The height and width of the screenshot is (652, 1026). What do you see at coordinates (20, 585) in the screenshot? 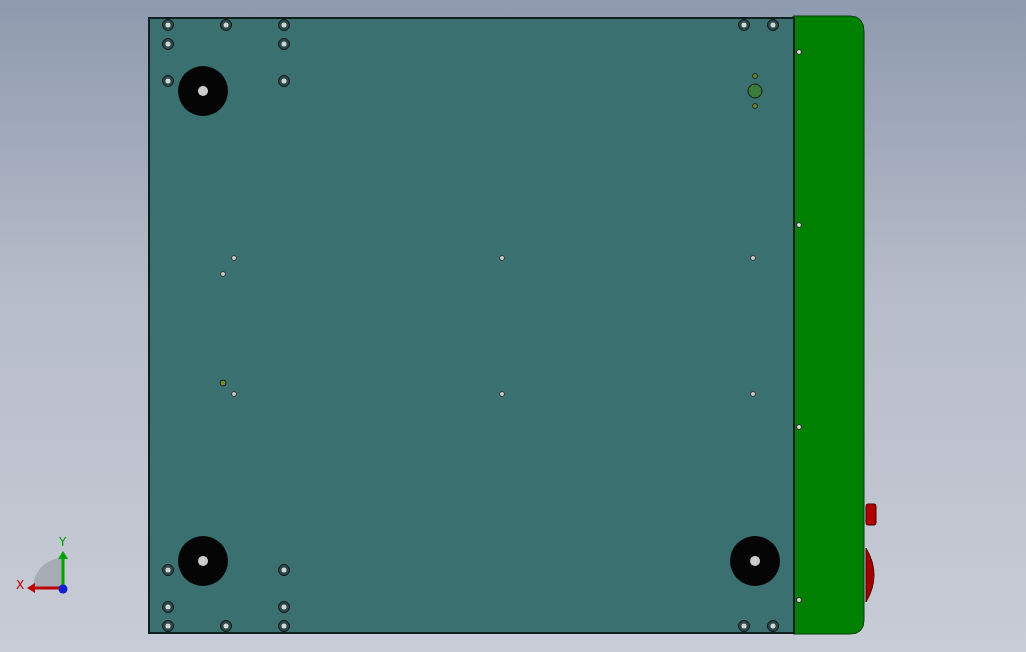
I see `x-axis-label: X` at bounding box center [20, 585].